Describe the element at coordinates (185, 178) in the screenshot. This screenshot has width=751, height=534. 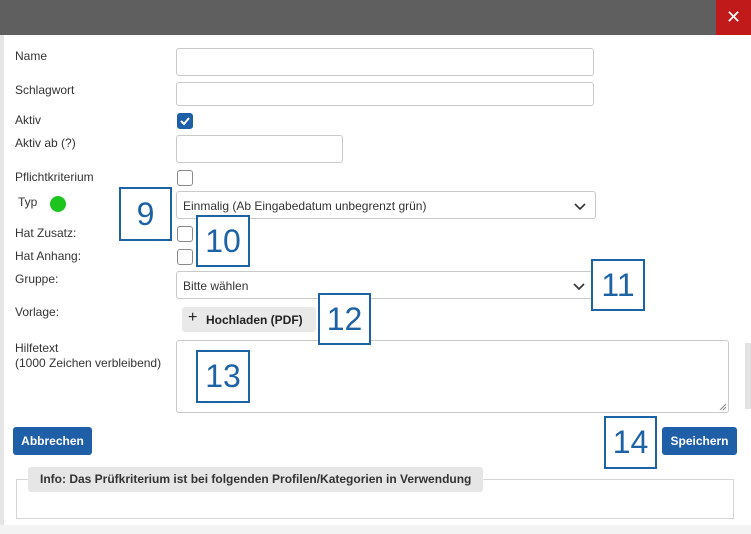
I see `pflichtkriterium-checkbox` at that location.